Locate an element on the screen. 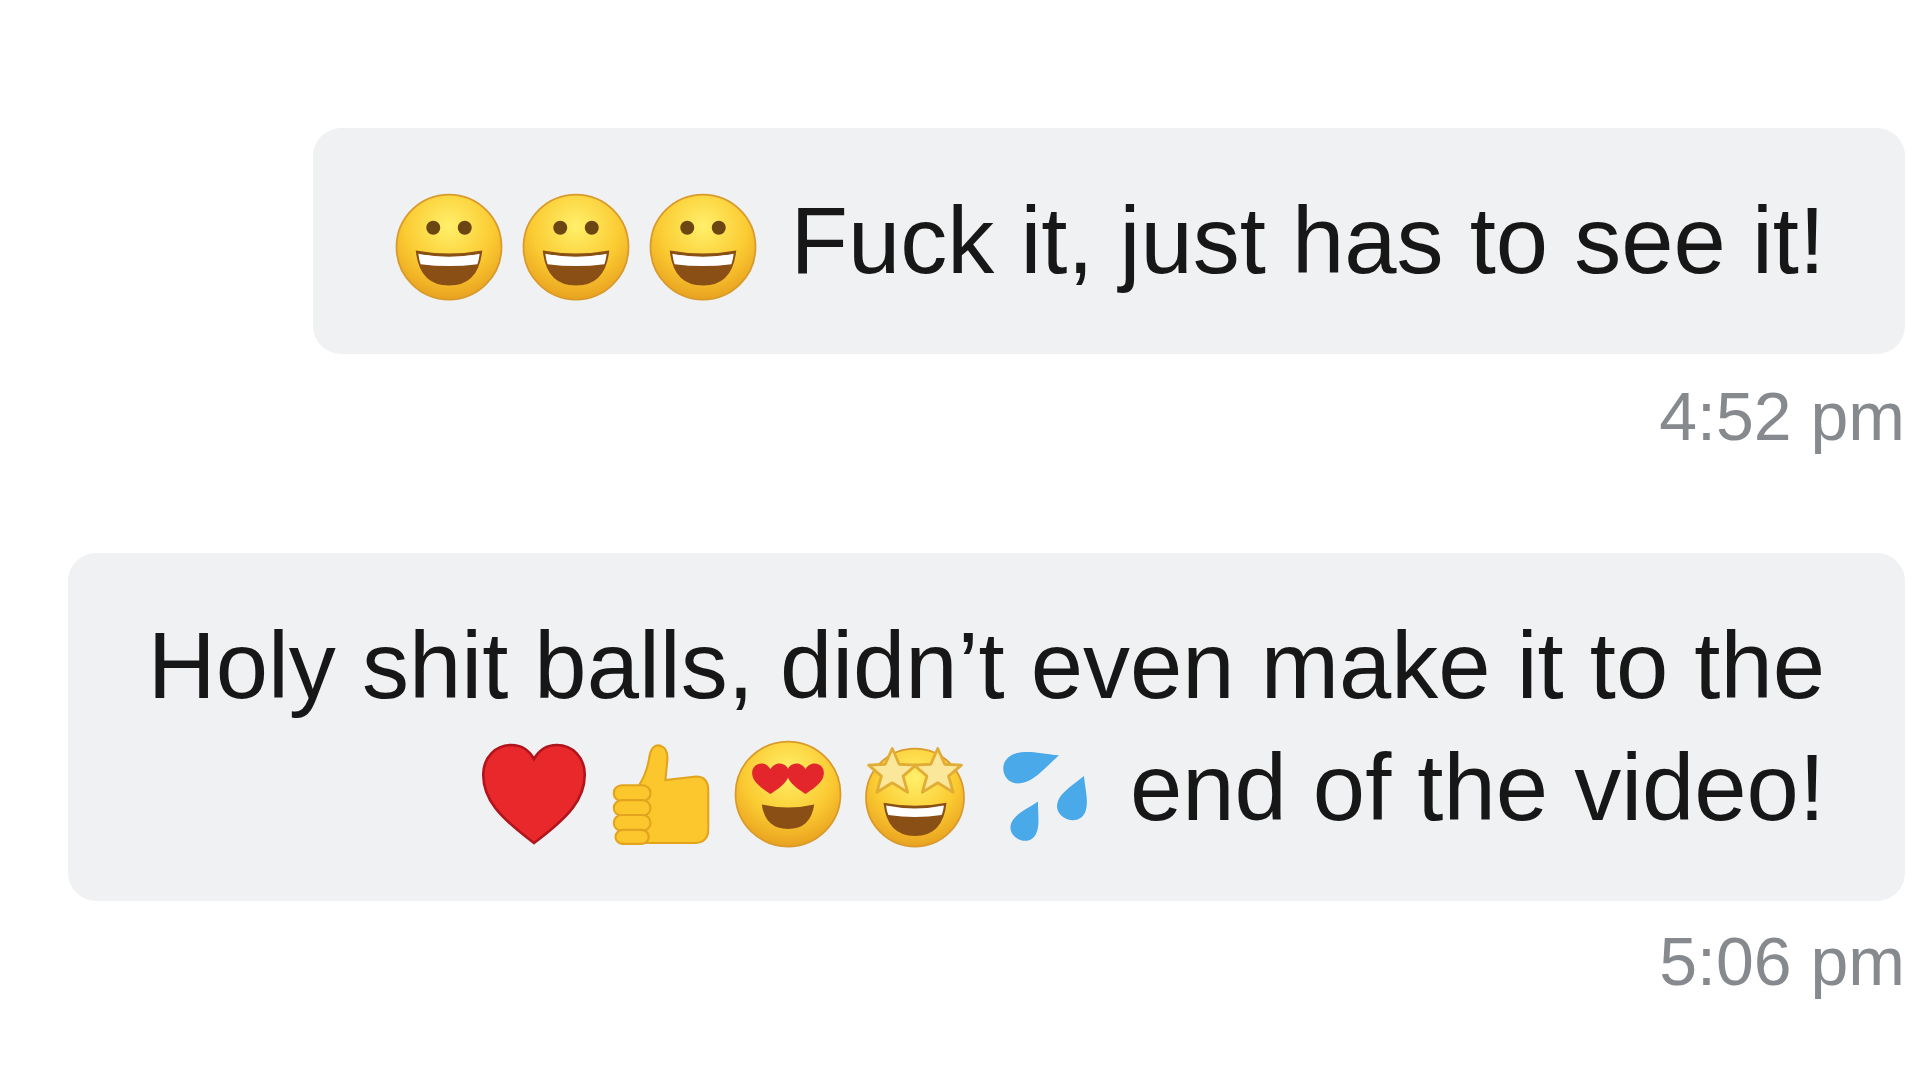 This screenshot has height=1079, width=1920. message-text: Fuck it, just has to see it! is located at coordinates (1307, 241).